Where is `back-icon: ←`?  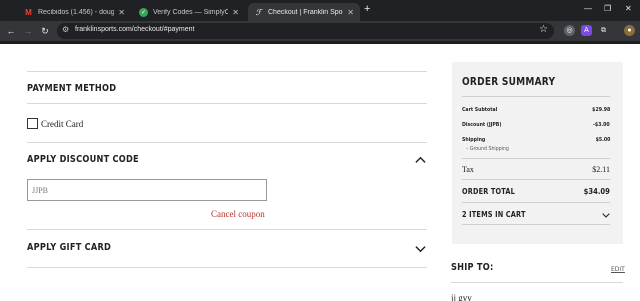
back-icon: ← is located at coordinates (11, 31).